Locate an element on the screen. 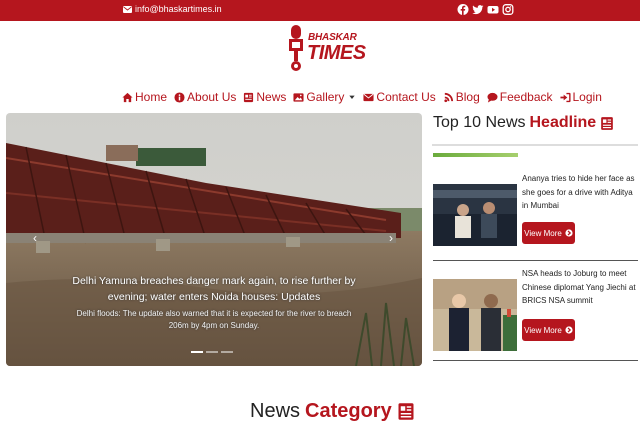 The image size is (640, 426). nav-gallery: Gallery is located at coordinates (324, 97).